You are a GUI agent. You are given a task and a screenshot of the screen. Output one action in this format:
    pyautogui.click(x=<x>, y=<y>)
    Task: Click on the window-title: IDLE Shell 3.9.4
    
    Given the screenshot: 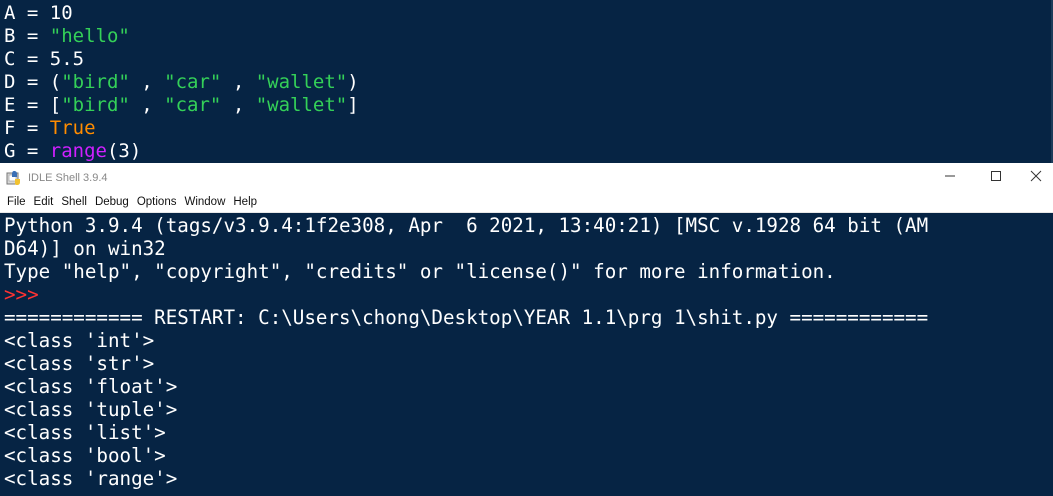 What is the action you would take?
    pyautogui.click(x=68, y=177)
    